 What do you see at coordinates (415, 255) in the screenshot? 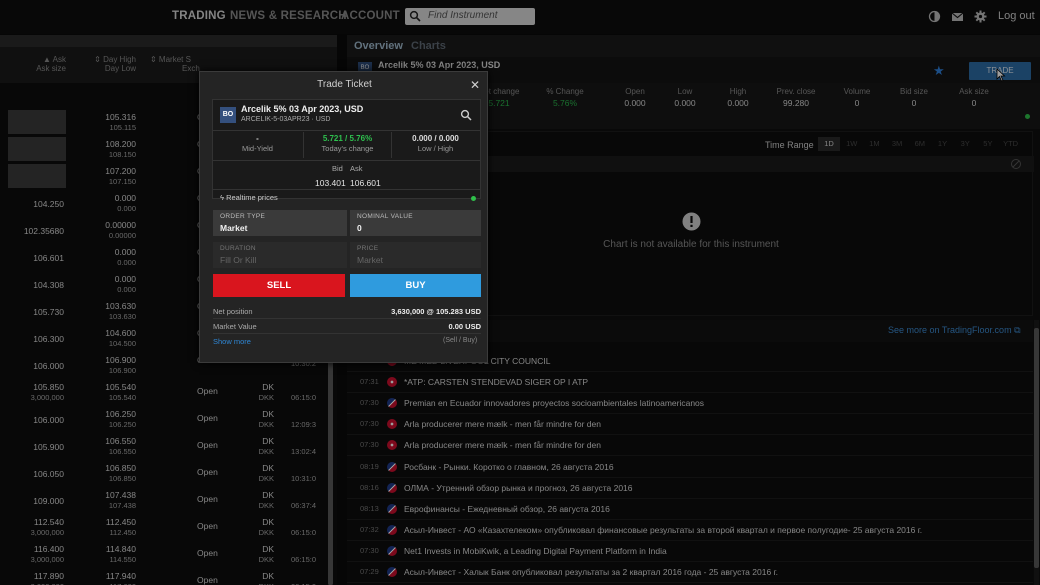
I see `price-input: PRICE Market` at bounding box center [415, 255].